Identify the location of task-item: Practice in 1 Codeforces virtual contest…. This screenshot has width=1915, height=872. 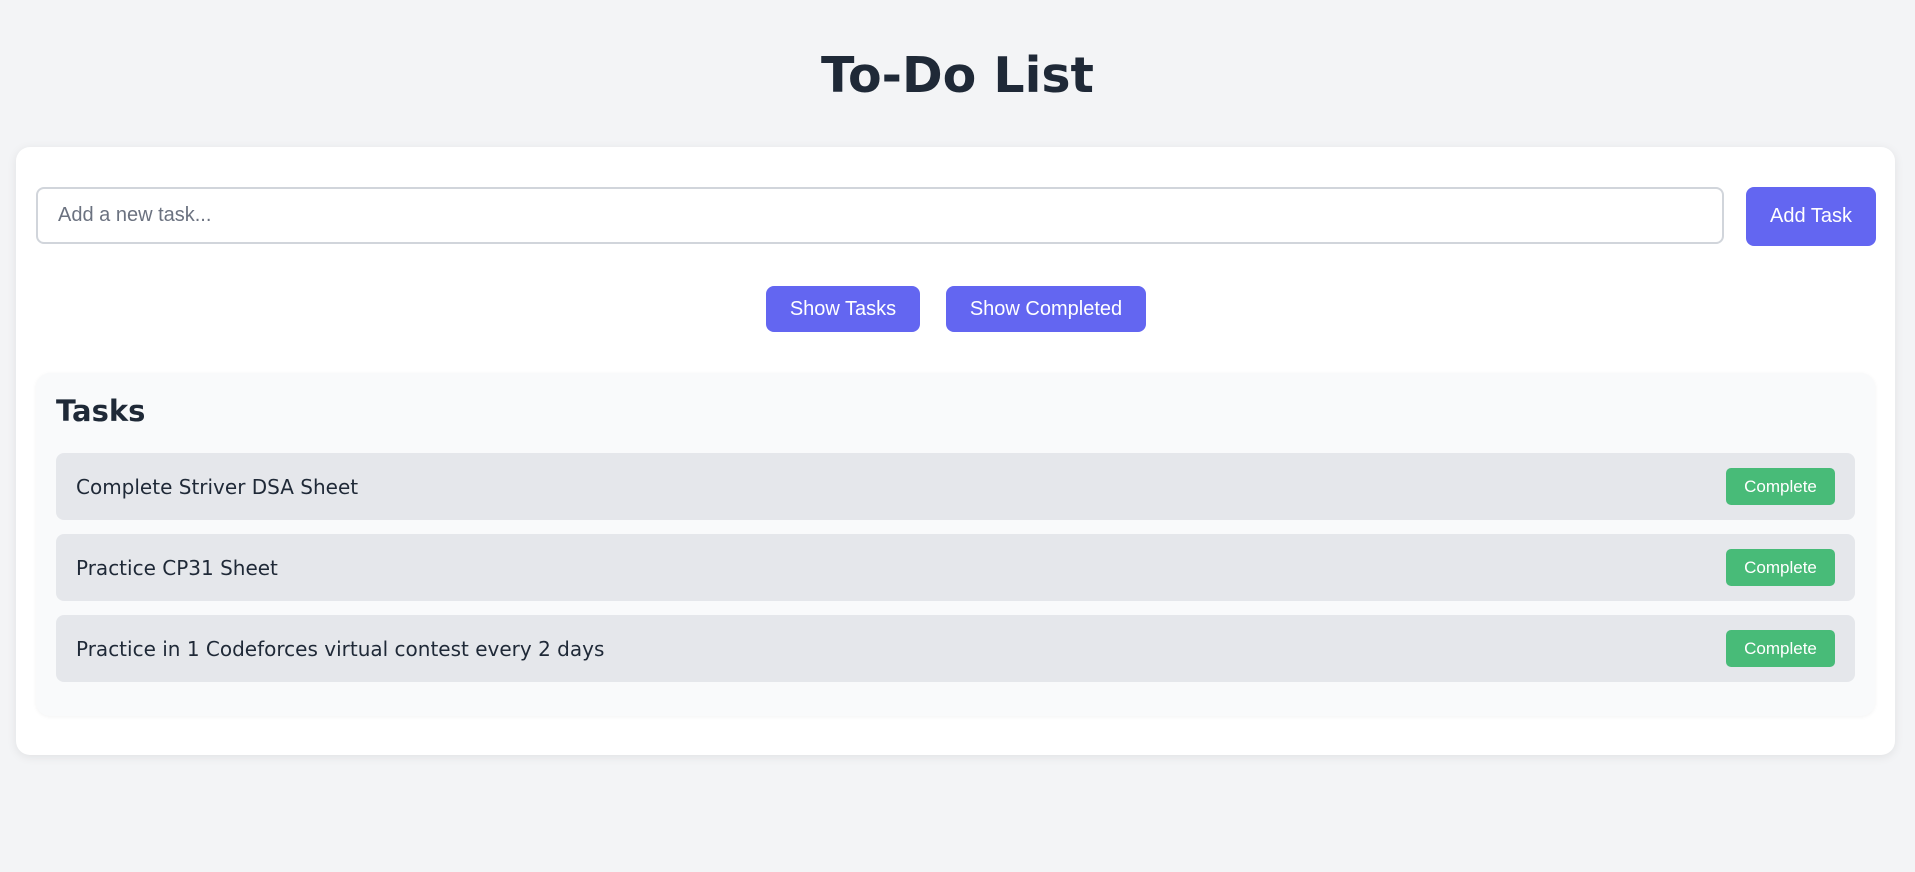
(955, 648).